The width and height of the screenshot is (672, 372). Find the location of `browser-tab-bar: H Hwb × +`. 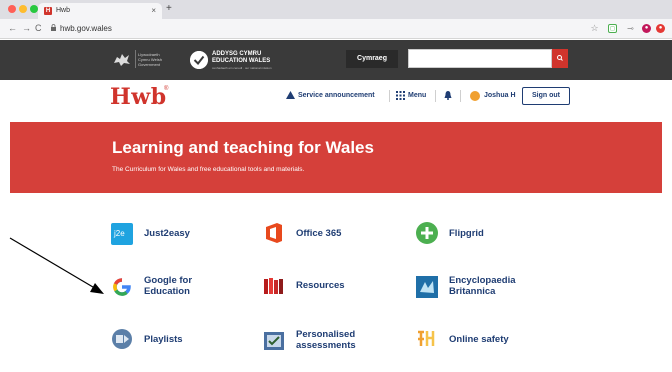

browser-tab-bar: H Hwb × + is located at coordinates (336, 9).